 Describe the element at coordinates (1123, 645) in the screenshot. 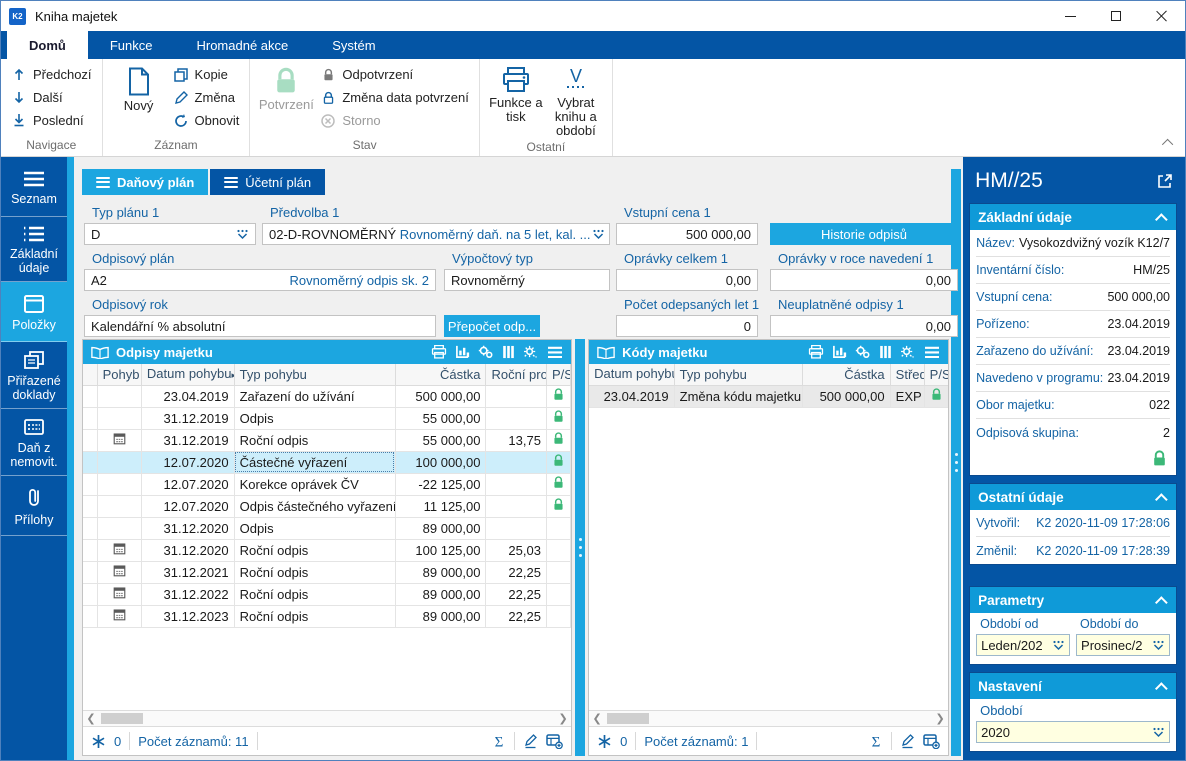

I see `obdobi-do-field: Prosinec/2` at that location.